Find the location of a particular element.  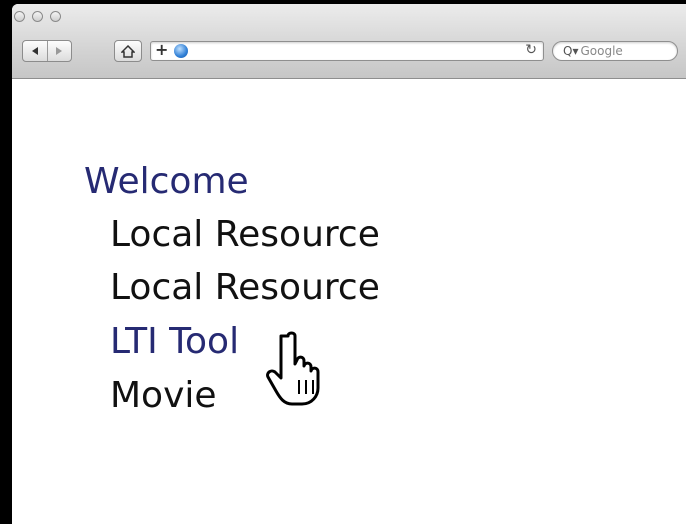

forward-arrow-icon is located at coordinates (59, 51).